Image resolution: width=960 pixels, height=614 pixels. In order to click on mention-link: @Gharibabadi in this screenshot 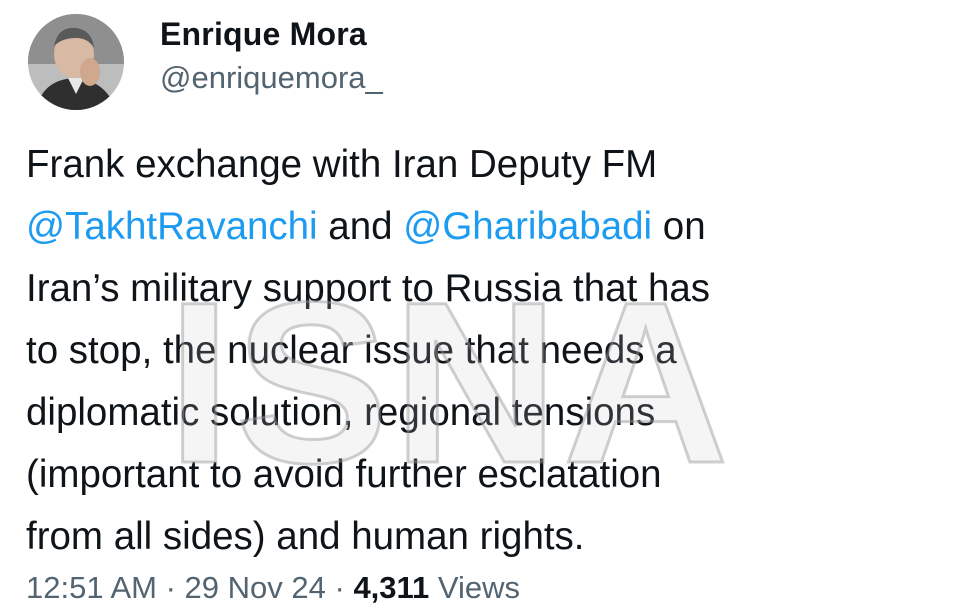, I will do `click(527, 226)`.